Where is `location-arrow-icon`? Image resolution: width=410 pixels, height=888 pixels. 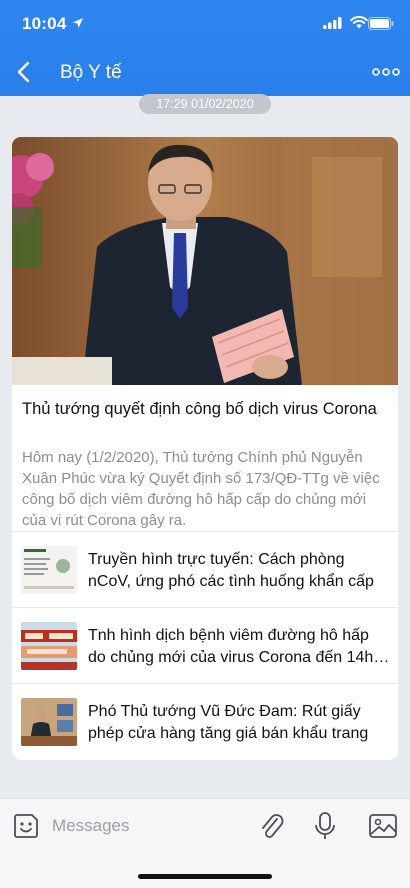 location-arrow-icon is located at coordinates (78, 23).